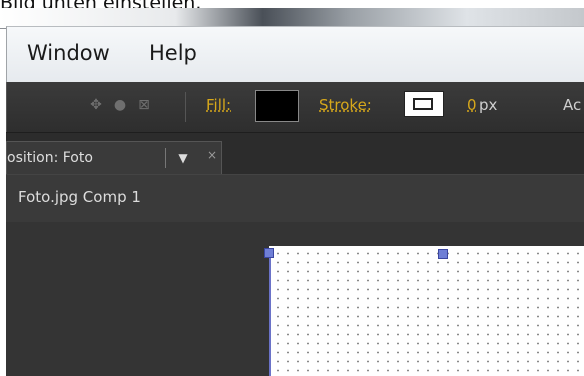  What do you see at coordinates (277, 106) in the screenshot?
I see `fill-color-swatch` at bounding box center [277, 106].